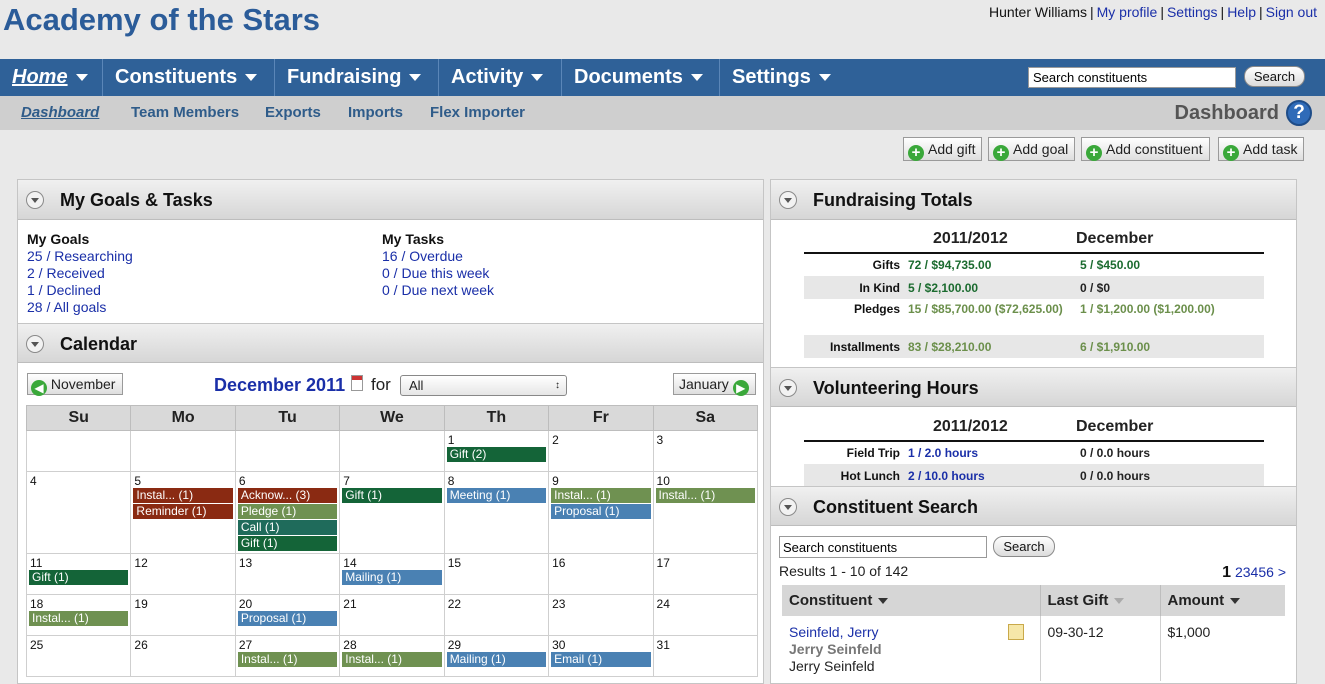 Image resolution: width=1325 pixels, height=684 pixels. What do you see at coordinates (496, 615) in the screenshot?
I see `calendar-day: 22` at bounding box center [496, 615].